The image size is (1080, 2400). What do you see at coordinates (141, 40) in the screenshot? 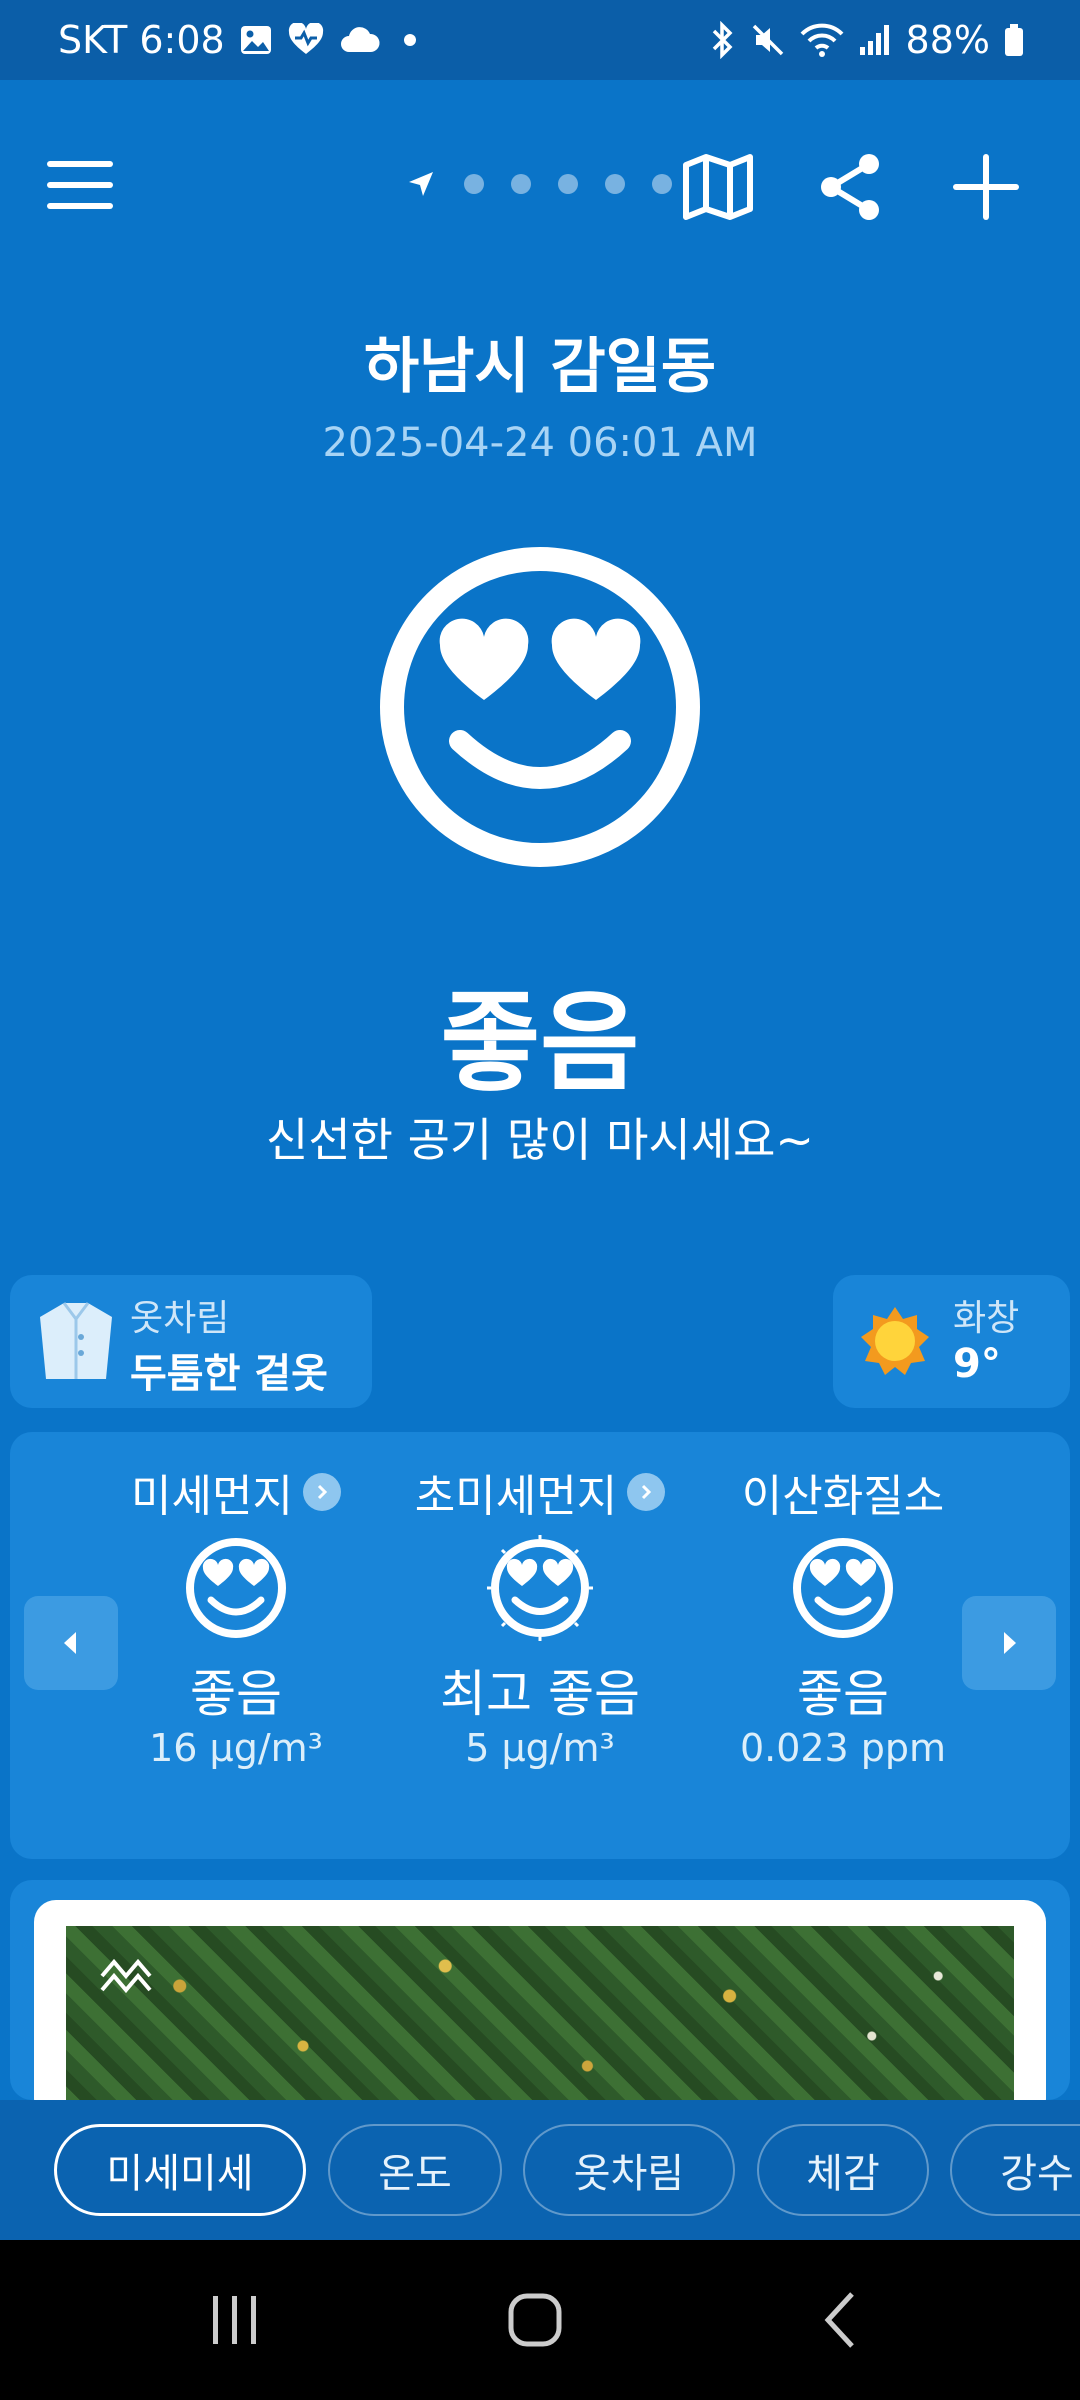
I see `carrier-time: SKT 6:08` at bounding box center [141, 40].